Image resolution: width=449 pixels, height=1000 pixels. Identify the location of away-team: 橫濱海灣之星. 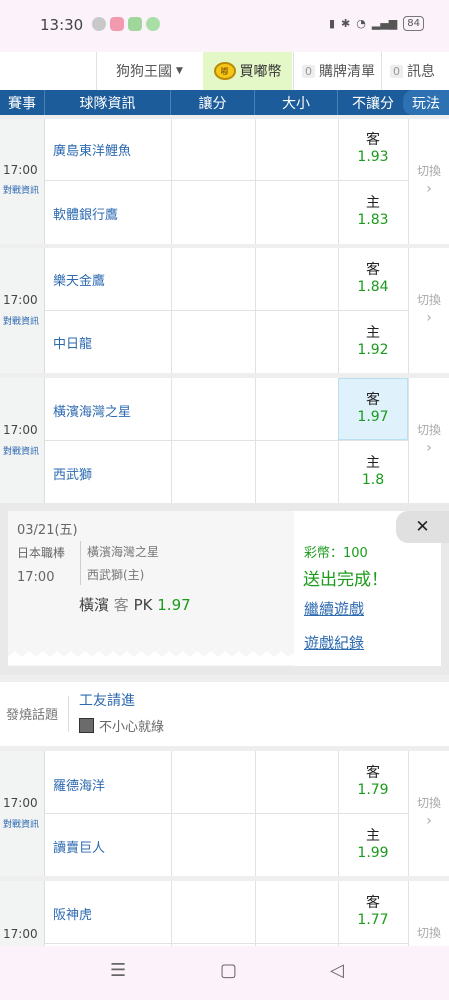
(92, 412).